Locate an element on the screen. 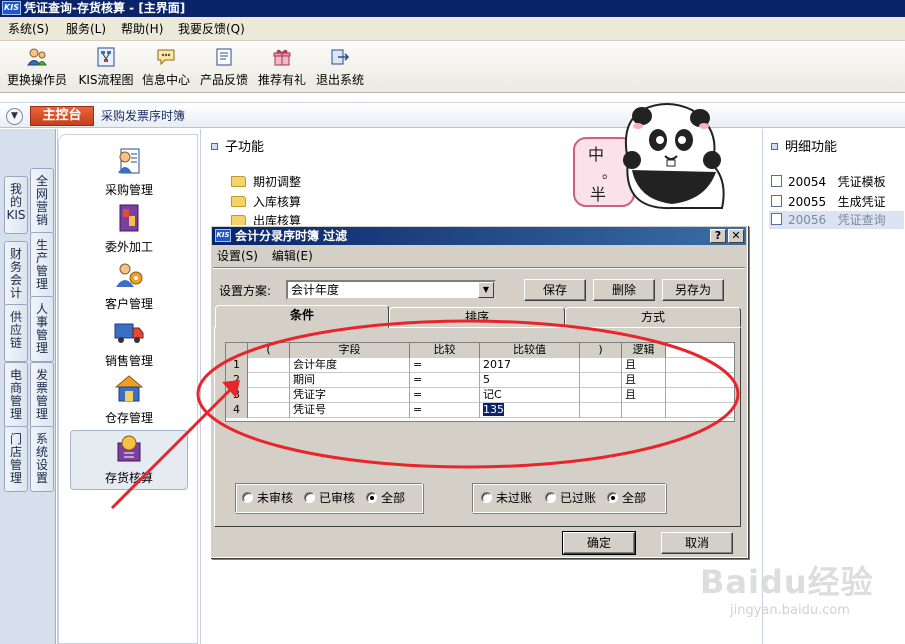 Image resolution: width=905 pixels, height=644 pixels. table-row: 1 会计年度 = 2017 且 is located at coordinates (480, 365).